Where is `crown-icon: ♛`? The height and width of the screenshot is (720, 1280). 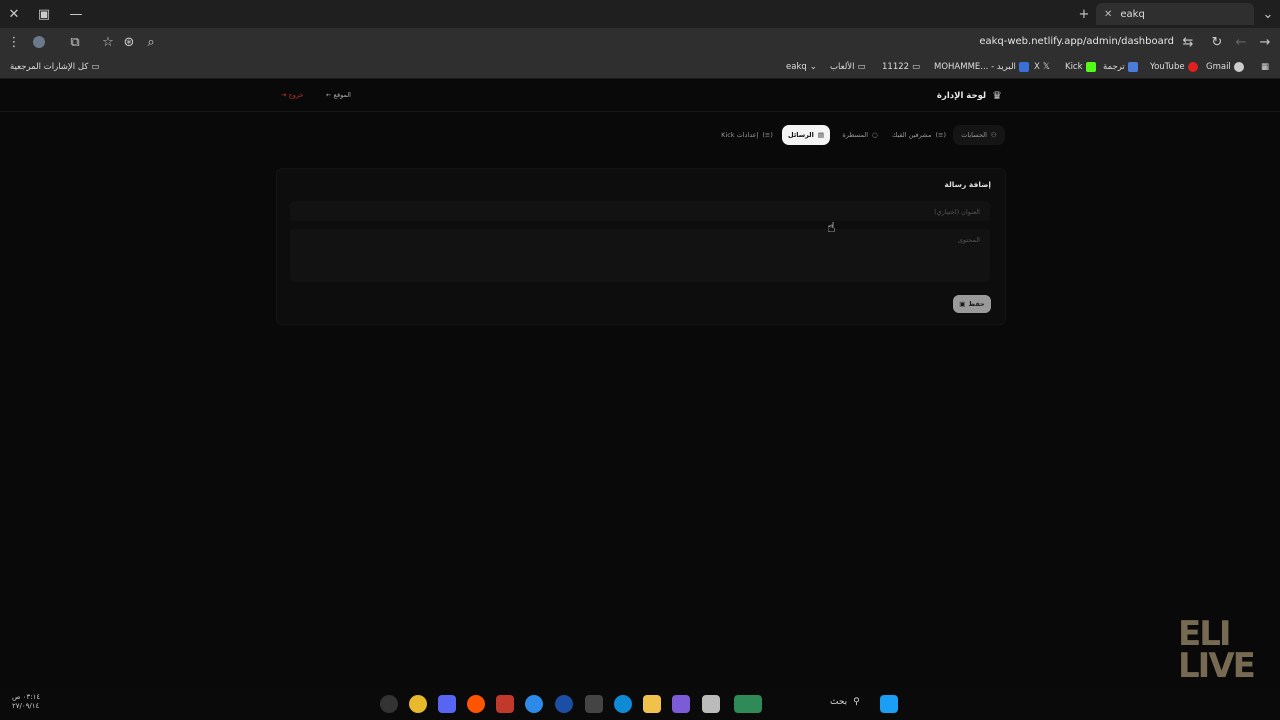 crown-icon: ♛ is located at coordinates (997, 95).